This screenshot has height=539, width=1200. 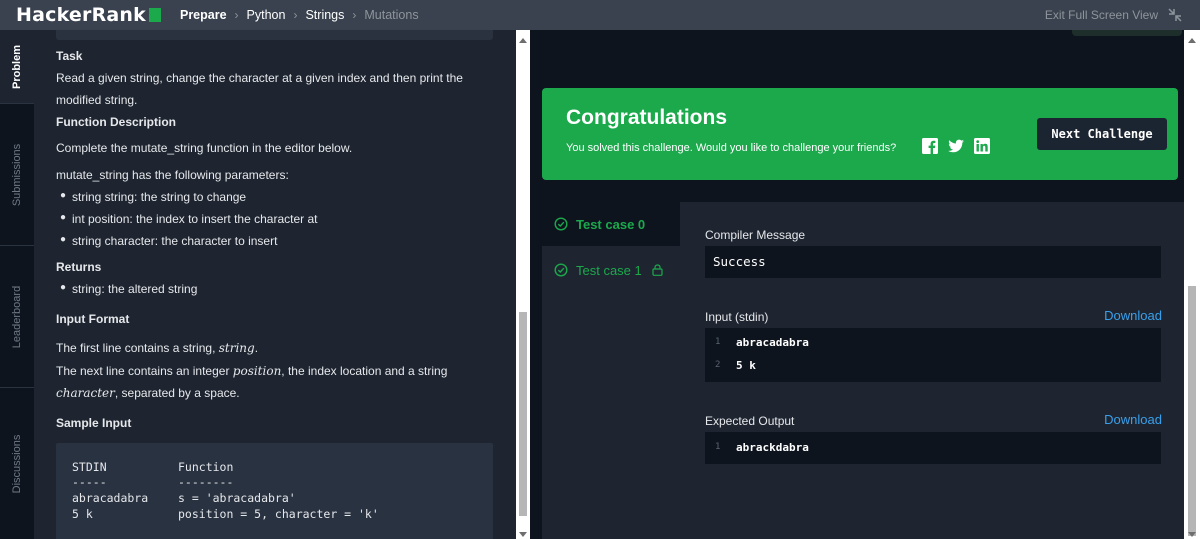 I want to click on tab-problem: Problem, so click(x=17, y=67).